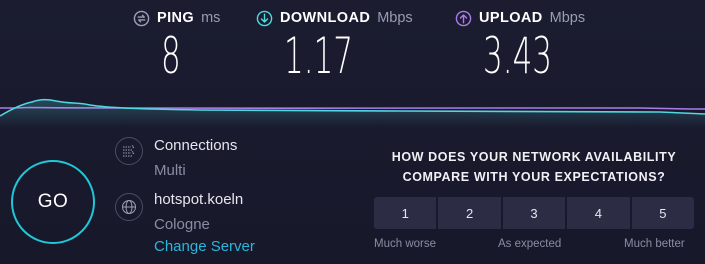 This screenshot has height=264, width=705. What do you see at coordinates (463, 18) in the screenshot?
I see `upload-arrow-icon` at bounding box center [463, 18].